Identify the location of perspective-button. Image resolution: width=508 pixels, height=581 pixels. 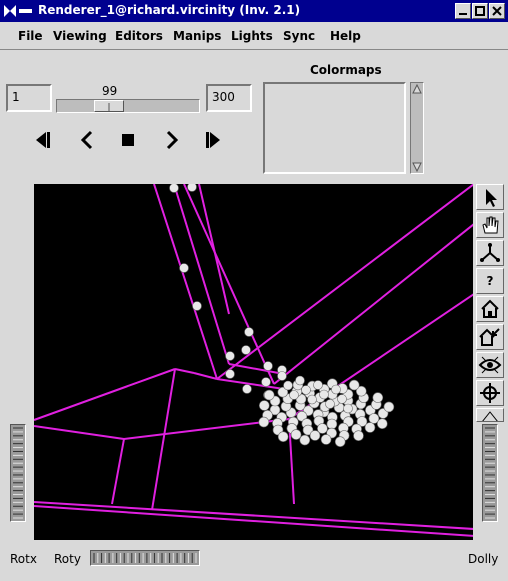
(490, 415).